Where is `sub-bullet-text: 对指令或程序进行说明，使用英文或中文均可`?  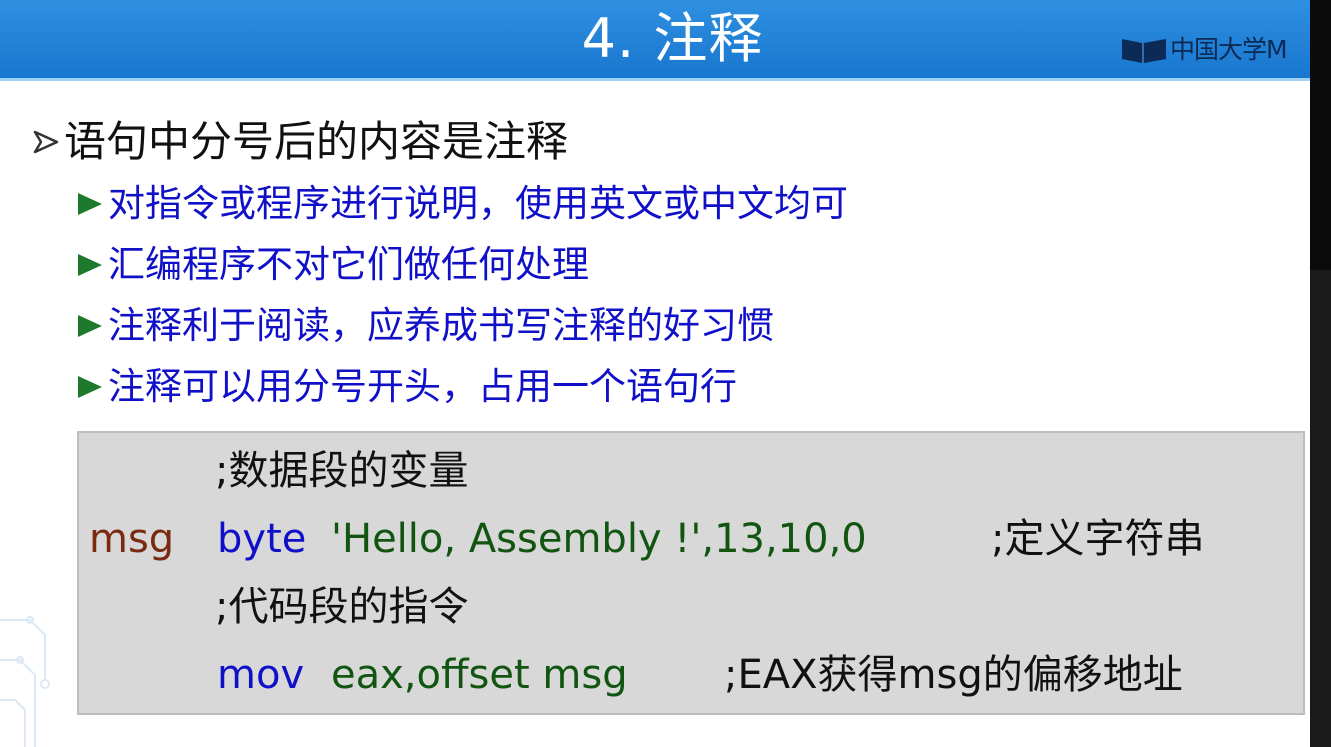
sub-bullet-text: 对指令或程序进行说明，使用英文或中文均可 is located at coordinates (478, 203).